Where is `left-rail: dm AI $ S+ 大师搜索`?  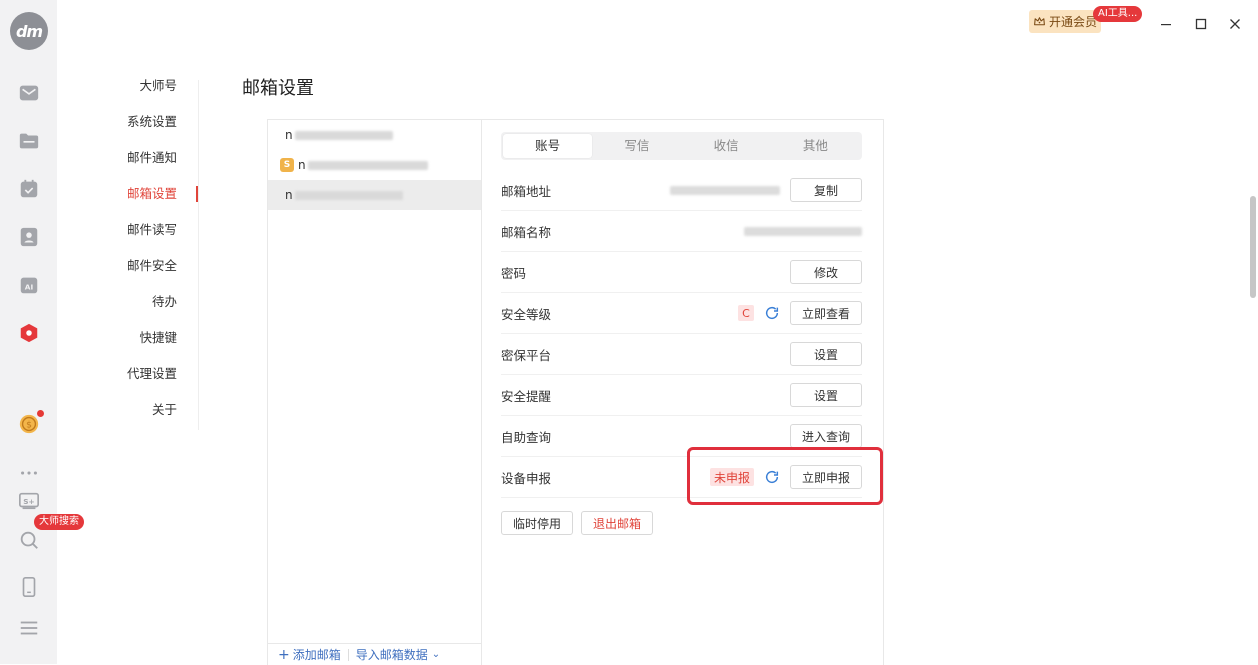
left-rail: dm AI $ S+ 大师搜索 is located at coordinates (42, 332).